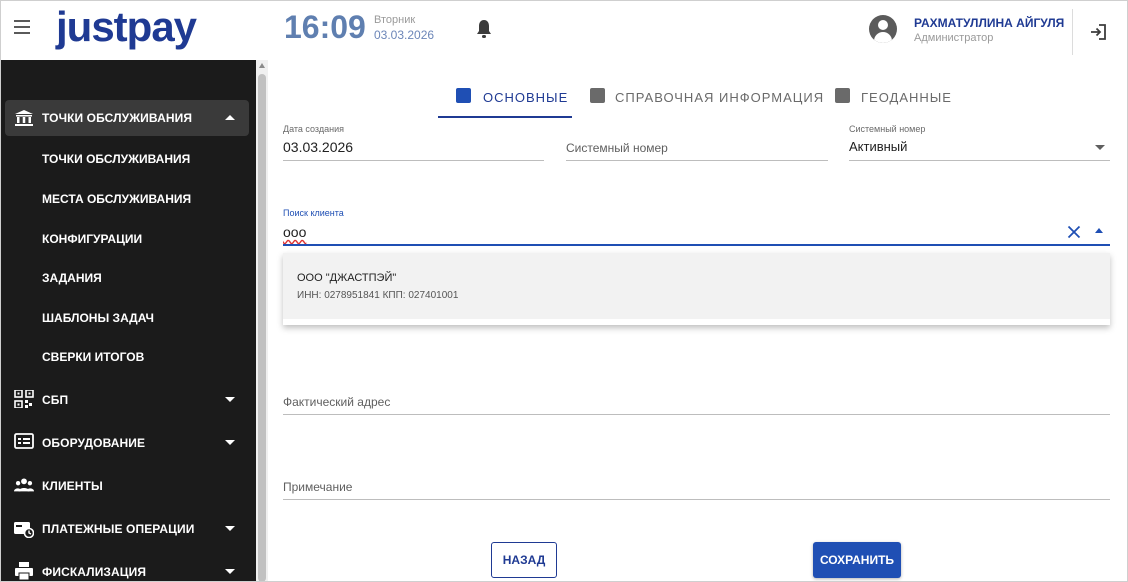 The image size is (1128, 582). What do you see at coordinates (526, 97) in the screenshot?
I see `tab-label: ОСНОВНЫЕ` at bounding box center [526, 97].